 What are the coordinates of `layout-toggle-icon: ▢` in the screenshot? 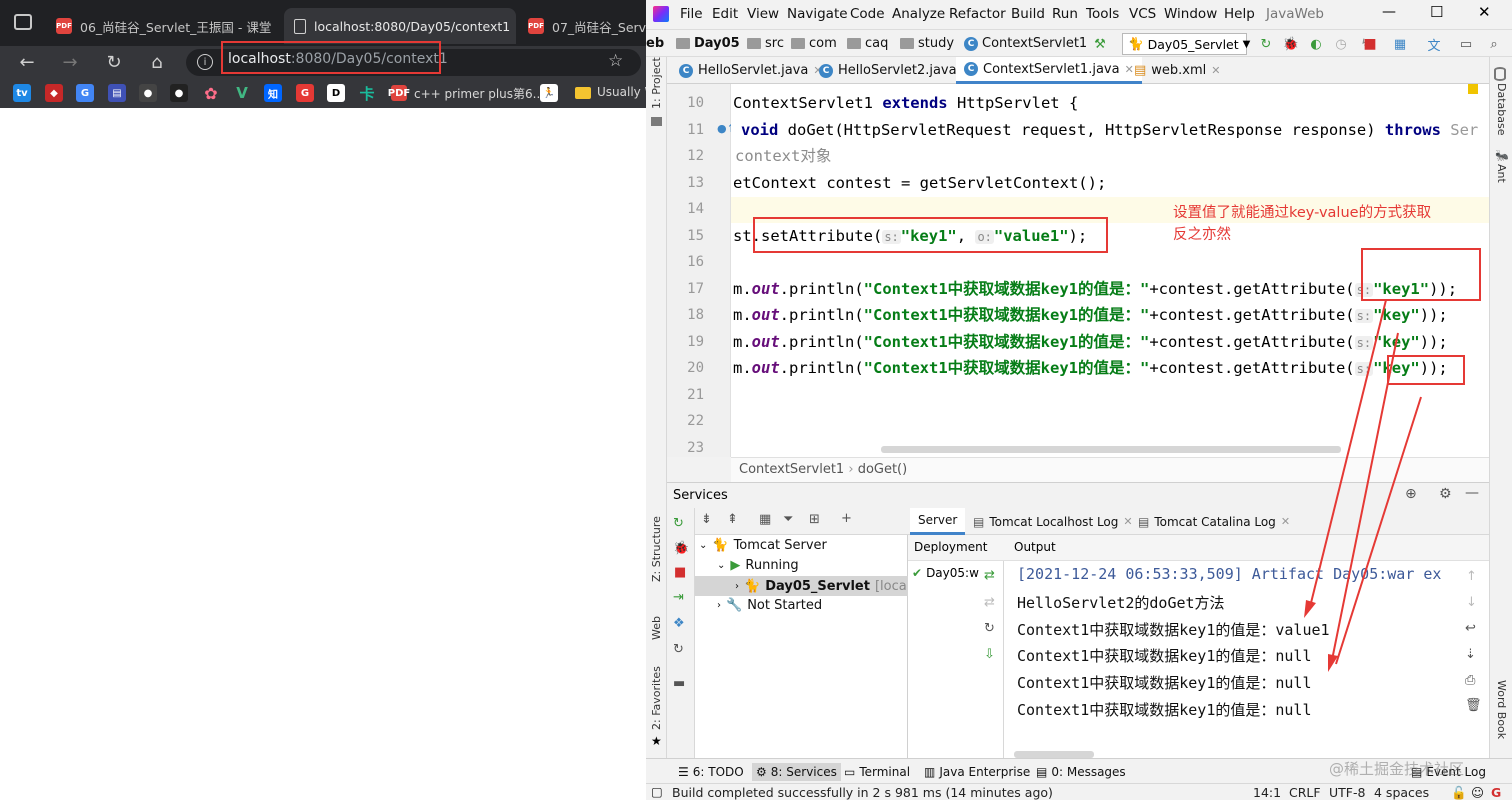 It's located at (657, 791).